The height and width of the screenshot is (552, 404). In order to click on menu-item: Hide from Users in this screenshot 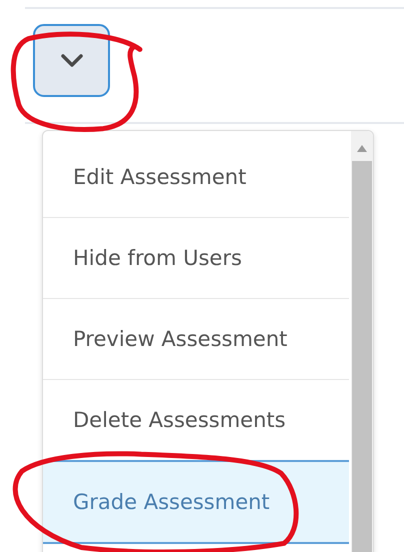, I will do `click(196, 258)`.